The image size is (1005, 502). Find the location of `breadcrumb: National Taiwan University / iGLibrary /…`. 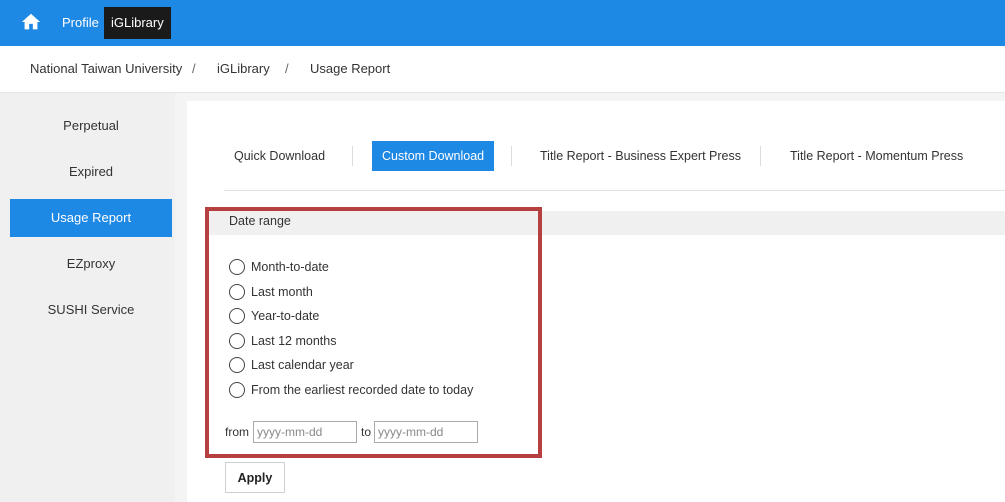

breadcrumb: National Taiwan University / iGLibrary /… is located at coordinates (502, 69).